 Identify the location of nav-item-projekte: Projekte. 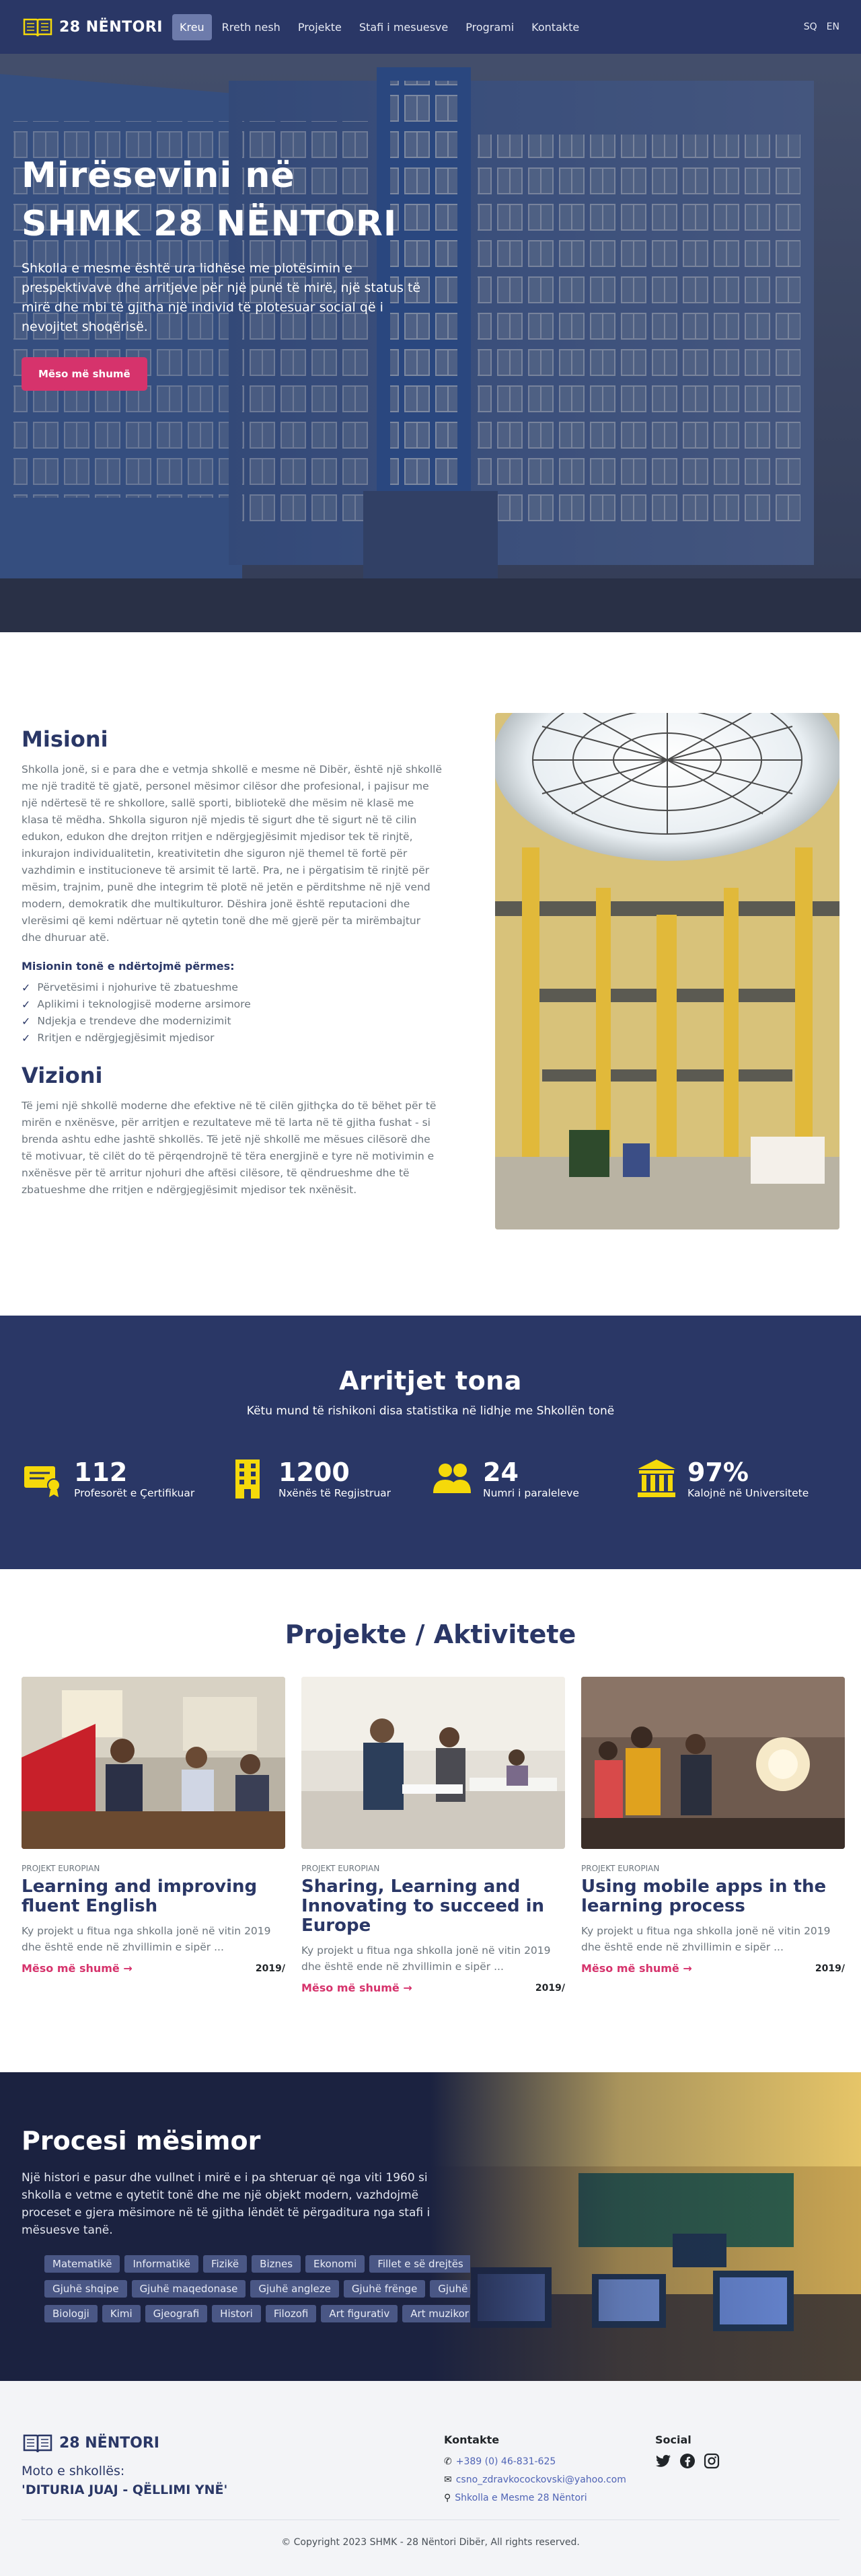
(320, 27).